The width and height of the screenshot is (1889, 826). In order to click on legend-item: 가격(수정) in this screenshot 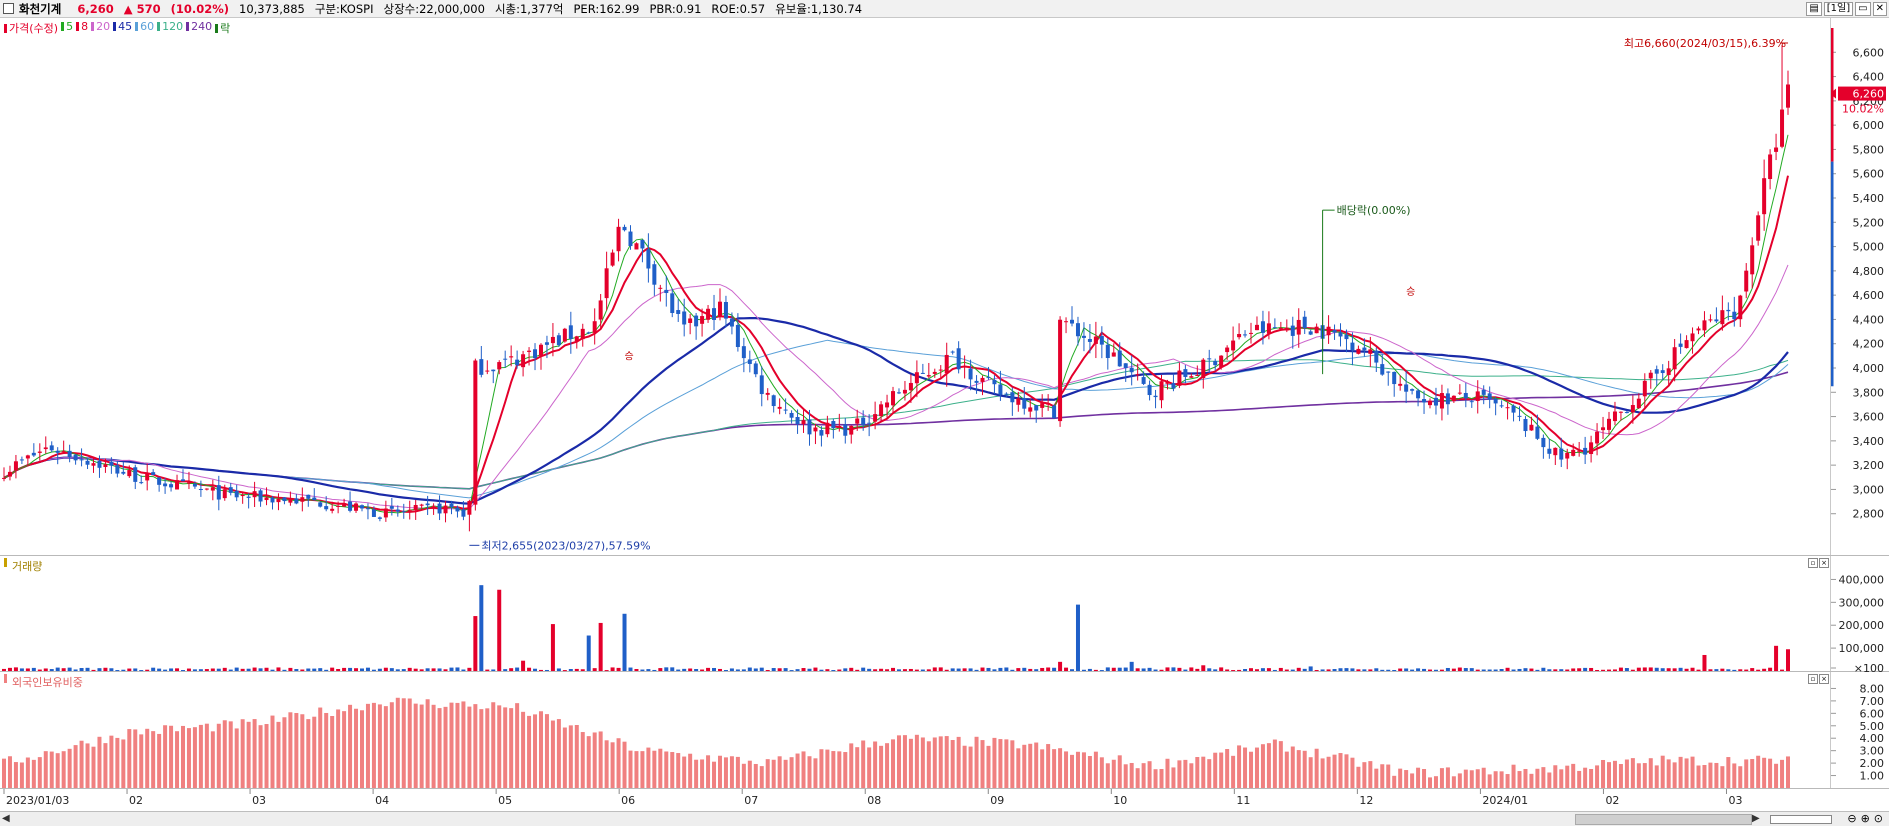, I will do `click(31, 28)`.